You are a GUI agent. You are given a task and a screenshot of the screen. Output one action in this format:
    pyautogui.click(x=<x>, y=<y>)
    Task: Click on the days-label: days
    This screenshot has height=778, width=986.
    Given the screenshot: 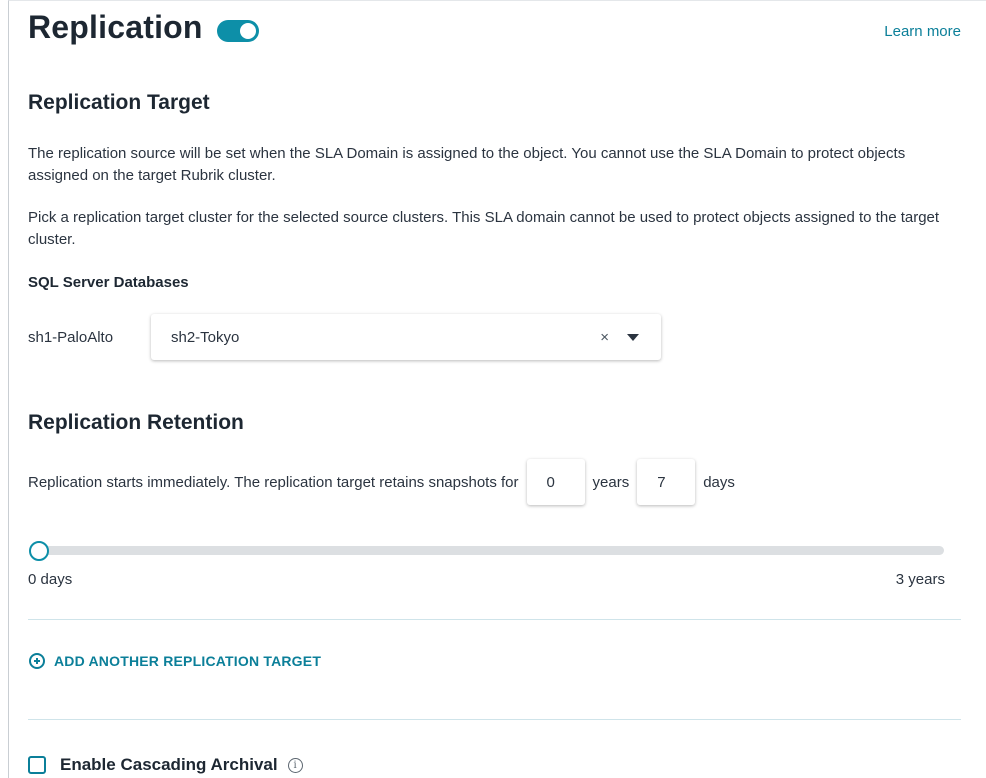 What is the action you would take?
    pyautogui.click(x=719, y=482)
    